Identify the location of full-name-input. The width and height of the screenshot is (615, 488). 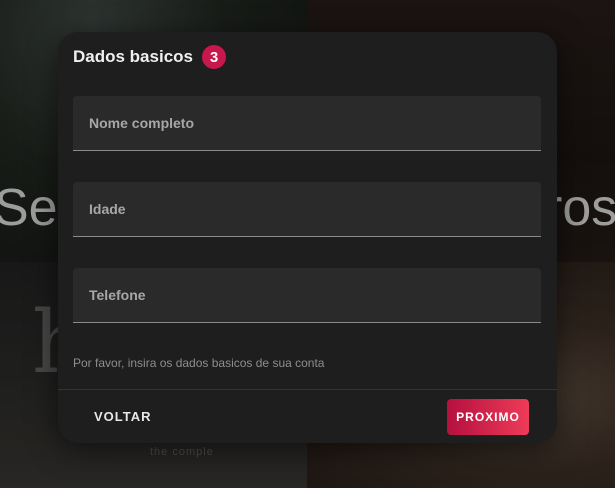
(307, 123).